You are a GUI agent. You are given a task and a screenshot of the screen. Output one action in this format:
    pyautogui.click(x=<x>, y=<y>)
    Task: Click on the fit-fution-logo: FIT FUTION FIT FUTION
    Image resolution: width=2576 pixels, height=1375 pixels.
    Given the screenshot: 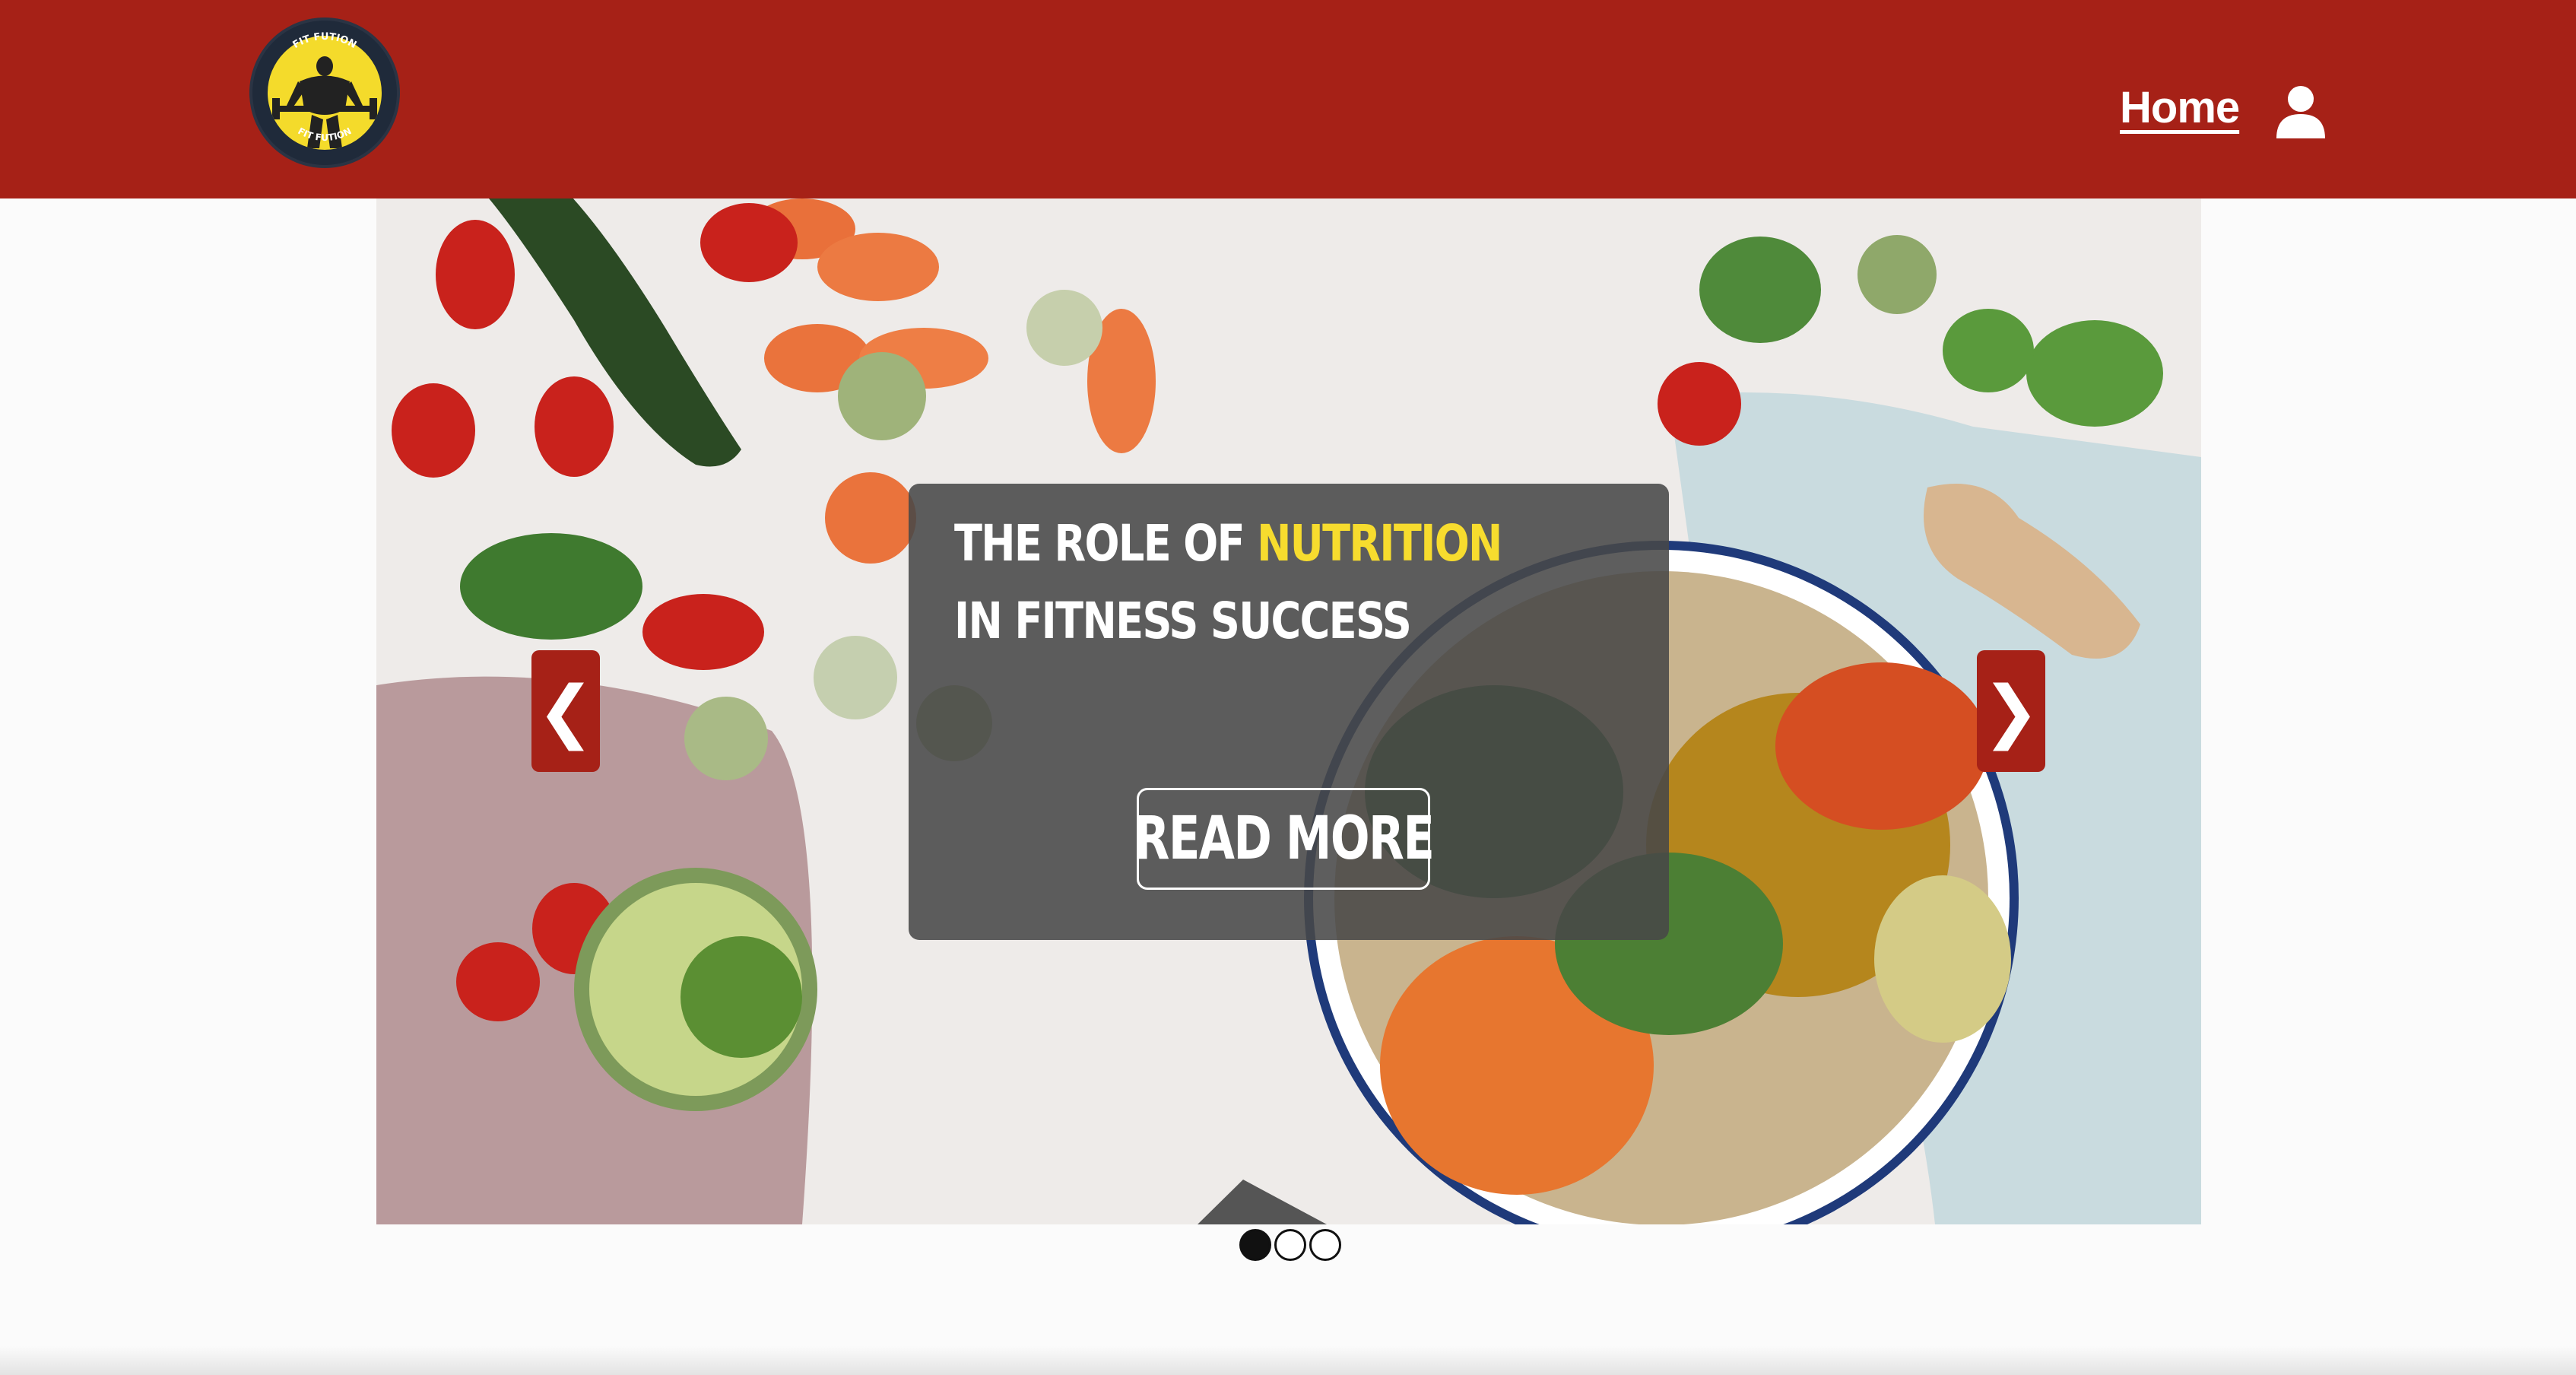 What is the action you would take?
    pyautogui.click(x=324, y=93)
    